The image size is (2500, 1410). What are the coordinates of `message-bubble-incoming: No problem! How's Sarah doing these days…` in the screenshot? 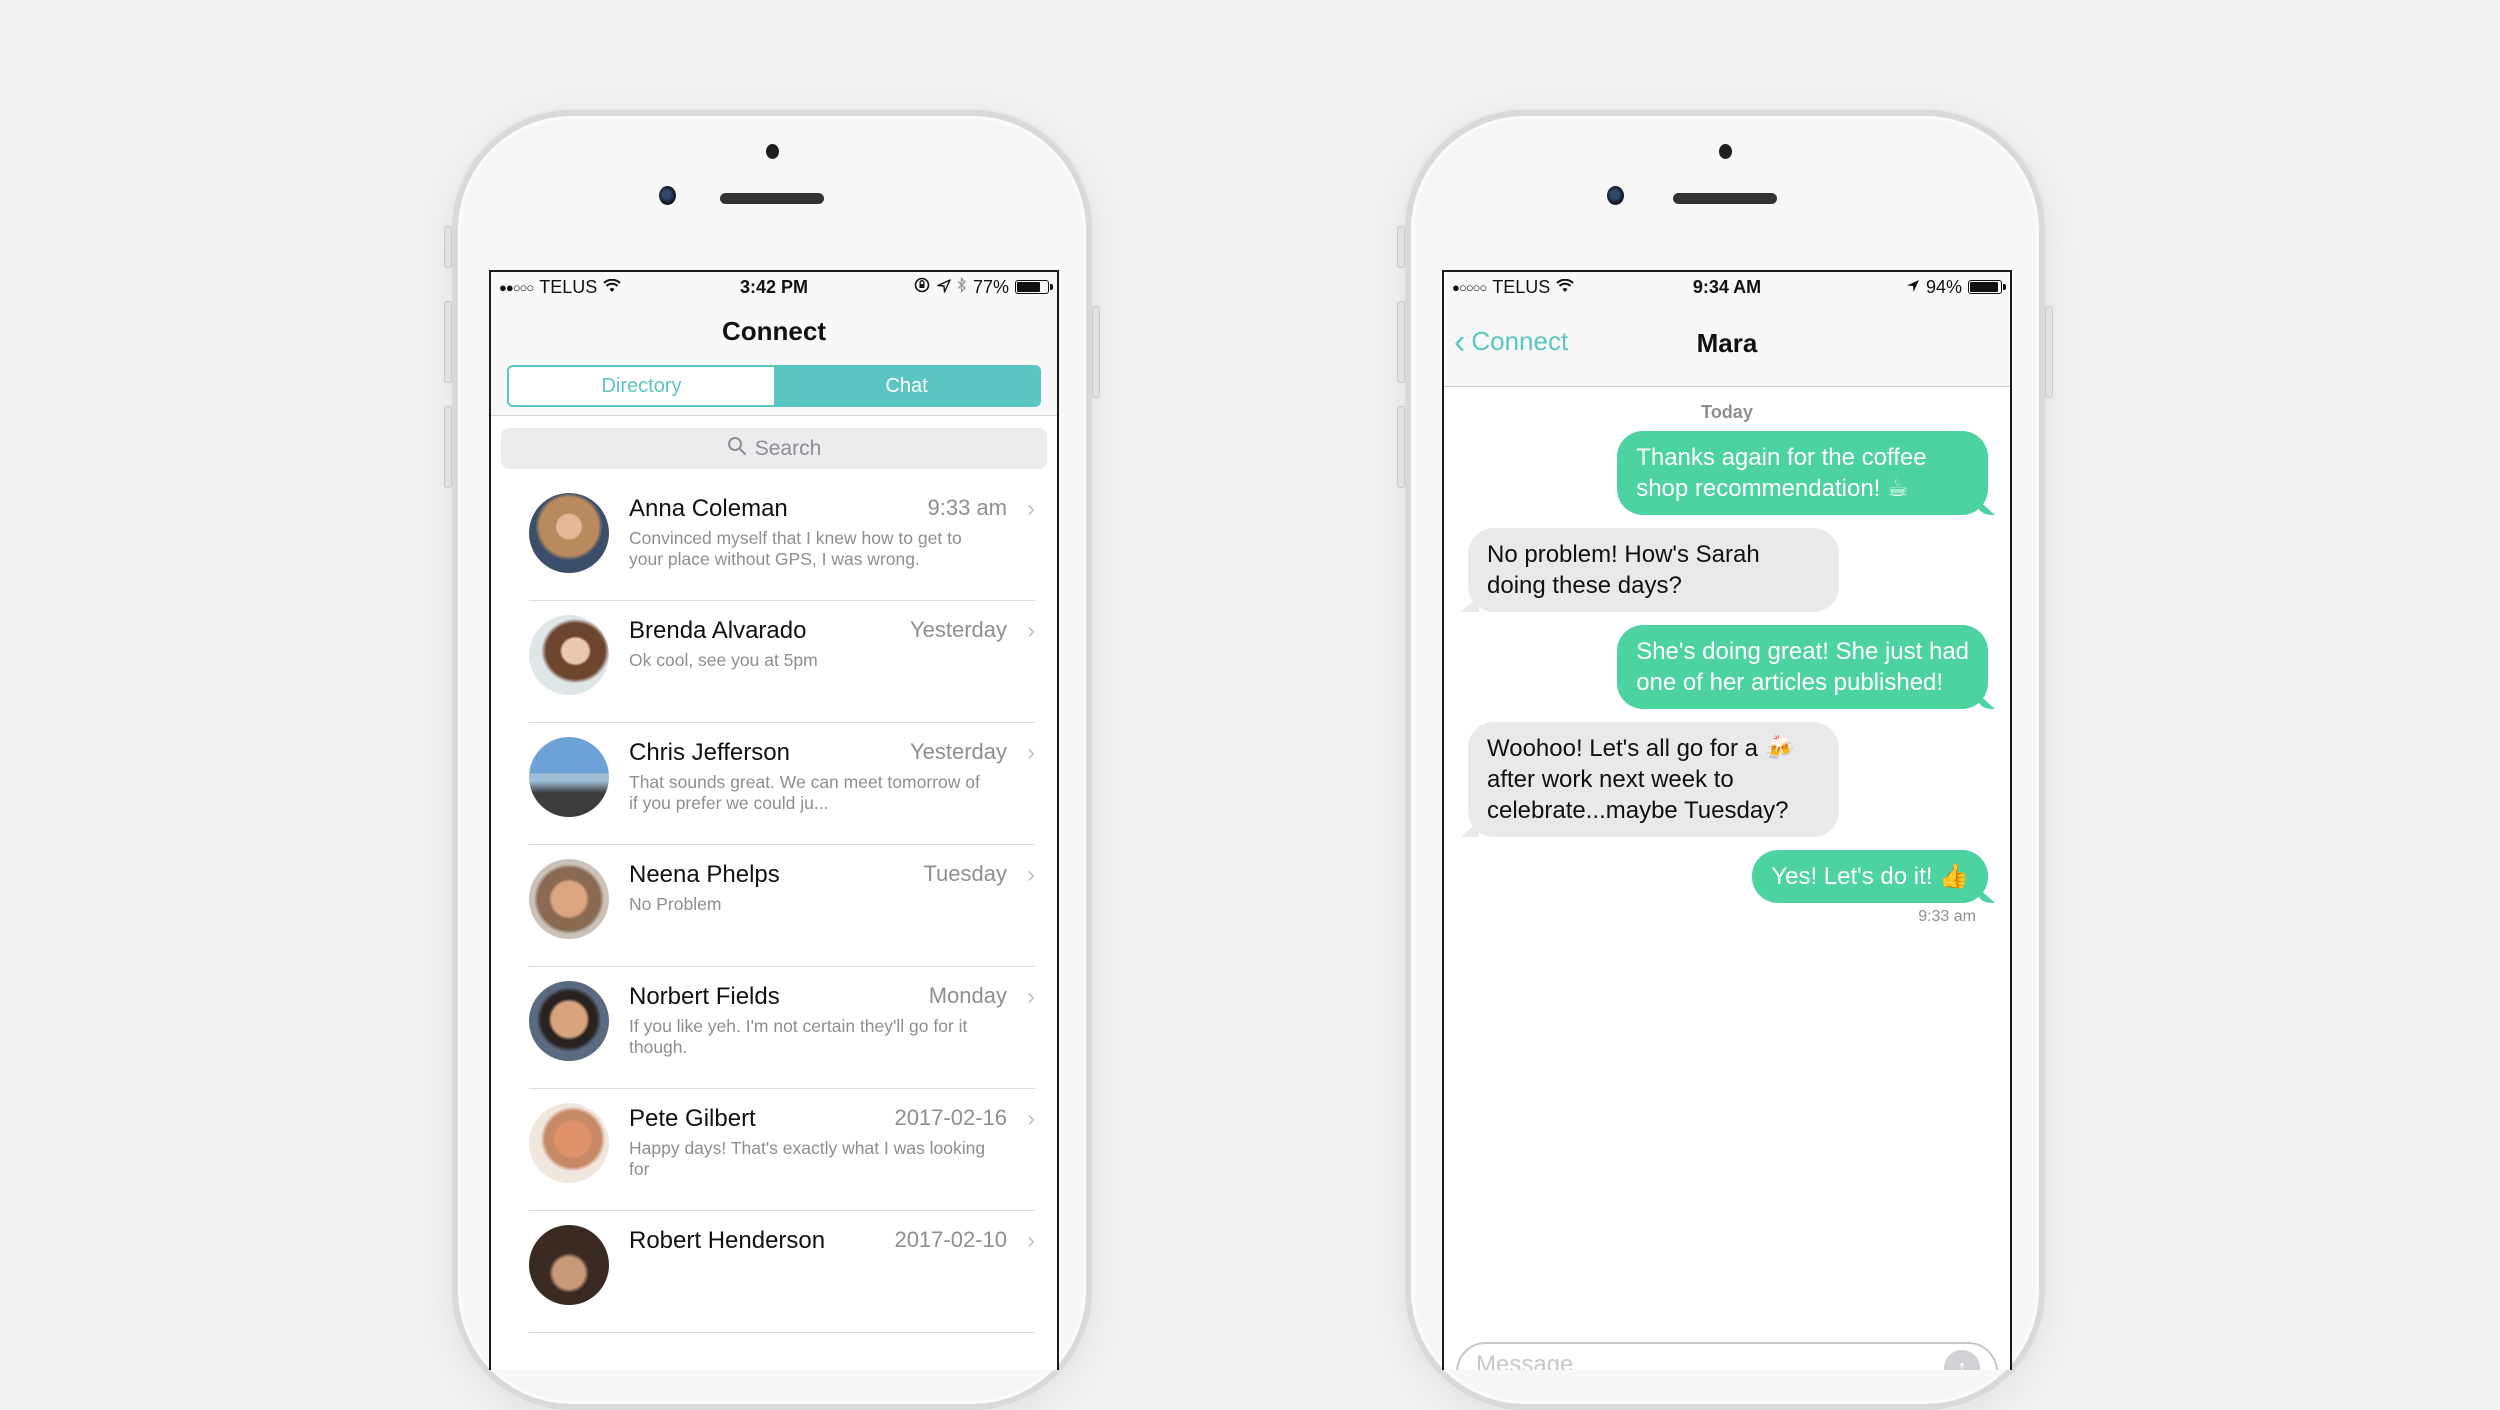 It's located at (1653, 570).